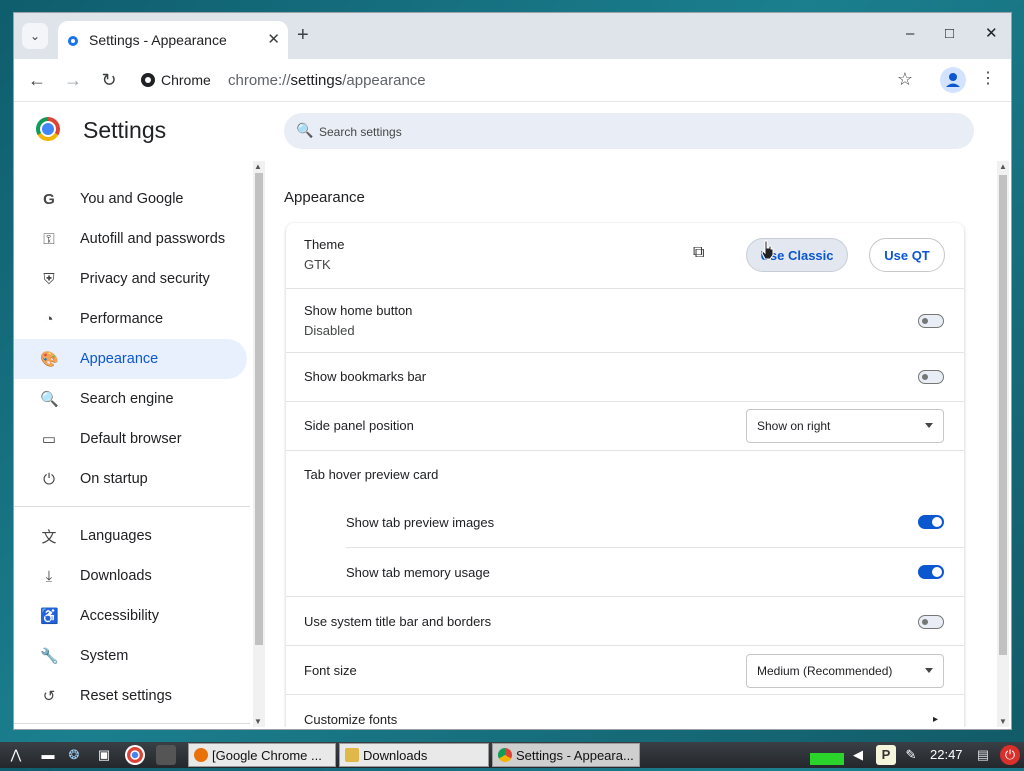 This screenshot has width=1024, height=771. What do you see at coordinates (911, 755) in the screenshot?
I see `network-tray-icon: ✎` at bounding box center [911, 755].